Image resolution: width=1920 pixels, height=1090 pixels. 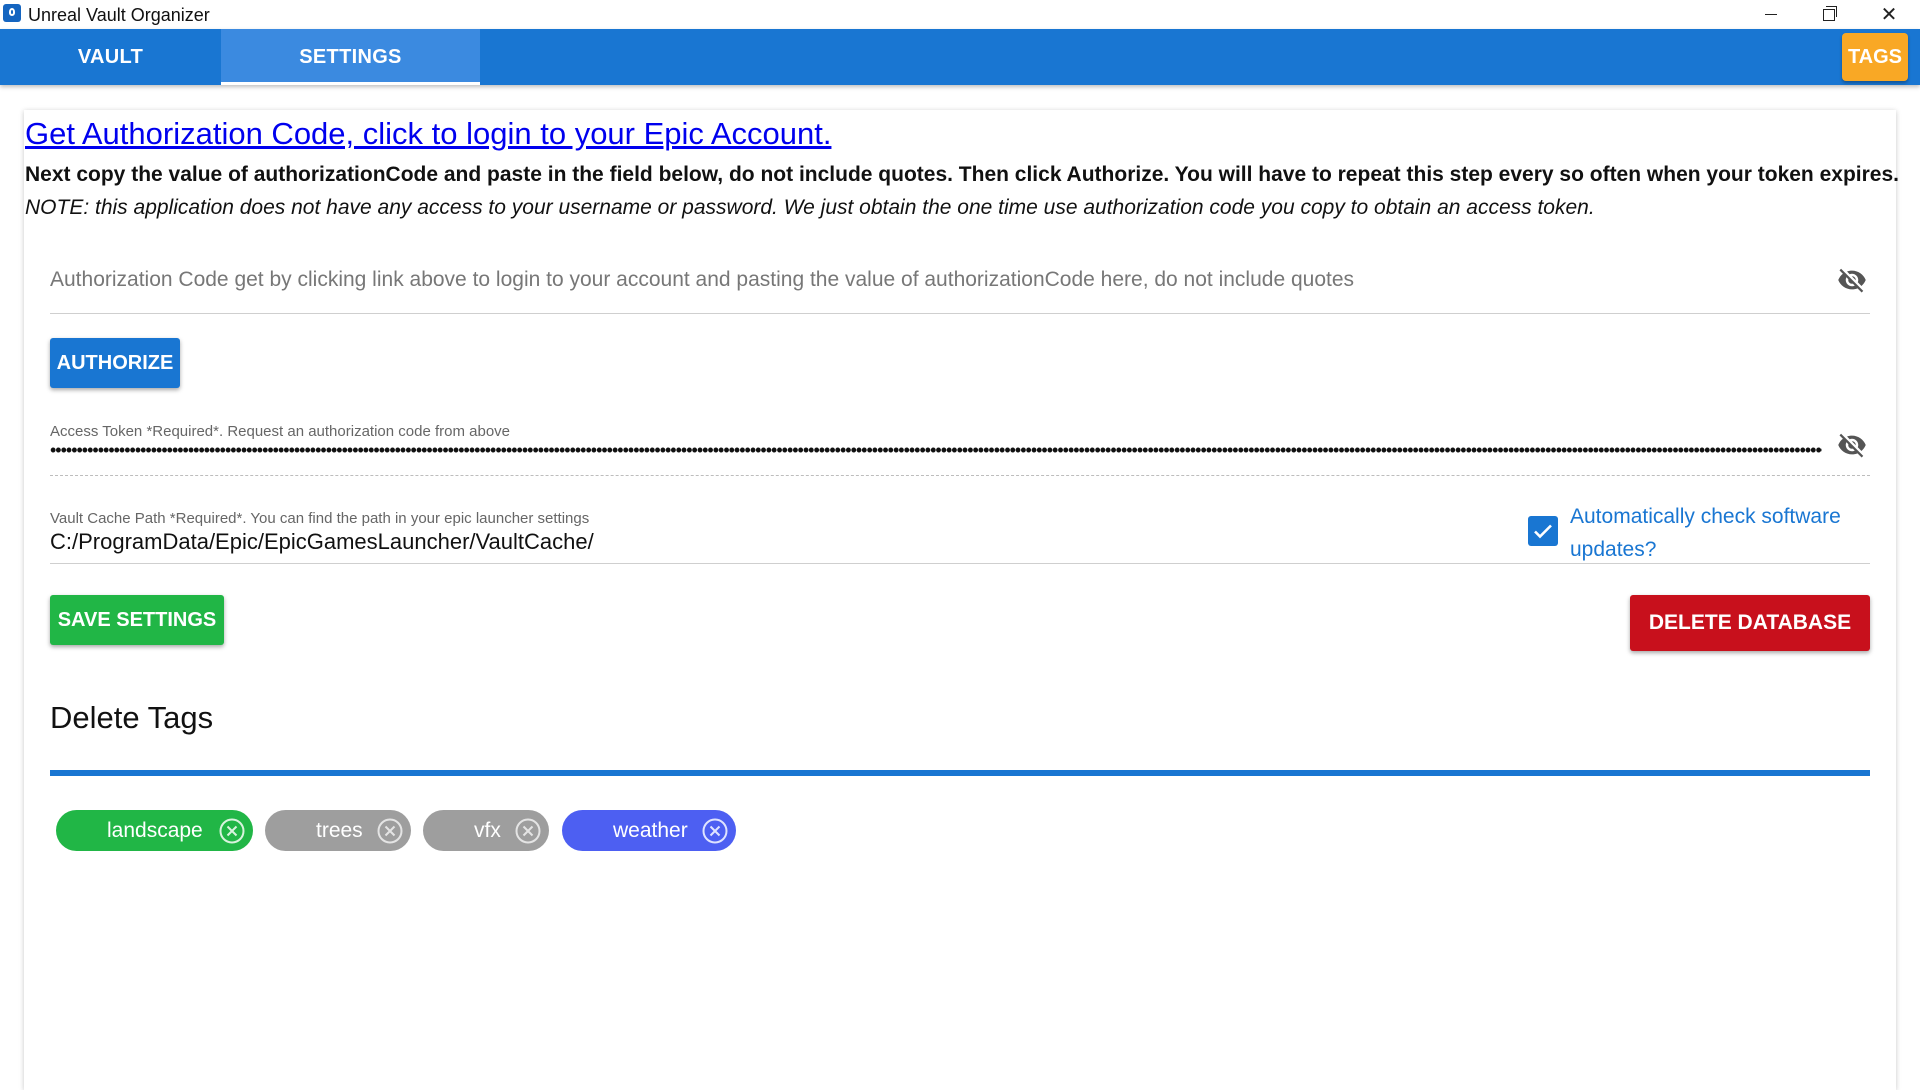 I want to click on tag-label: vfx, so click(x=487, y=830).